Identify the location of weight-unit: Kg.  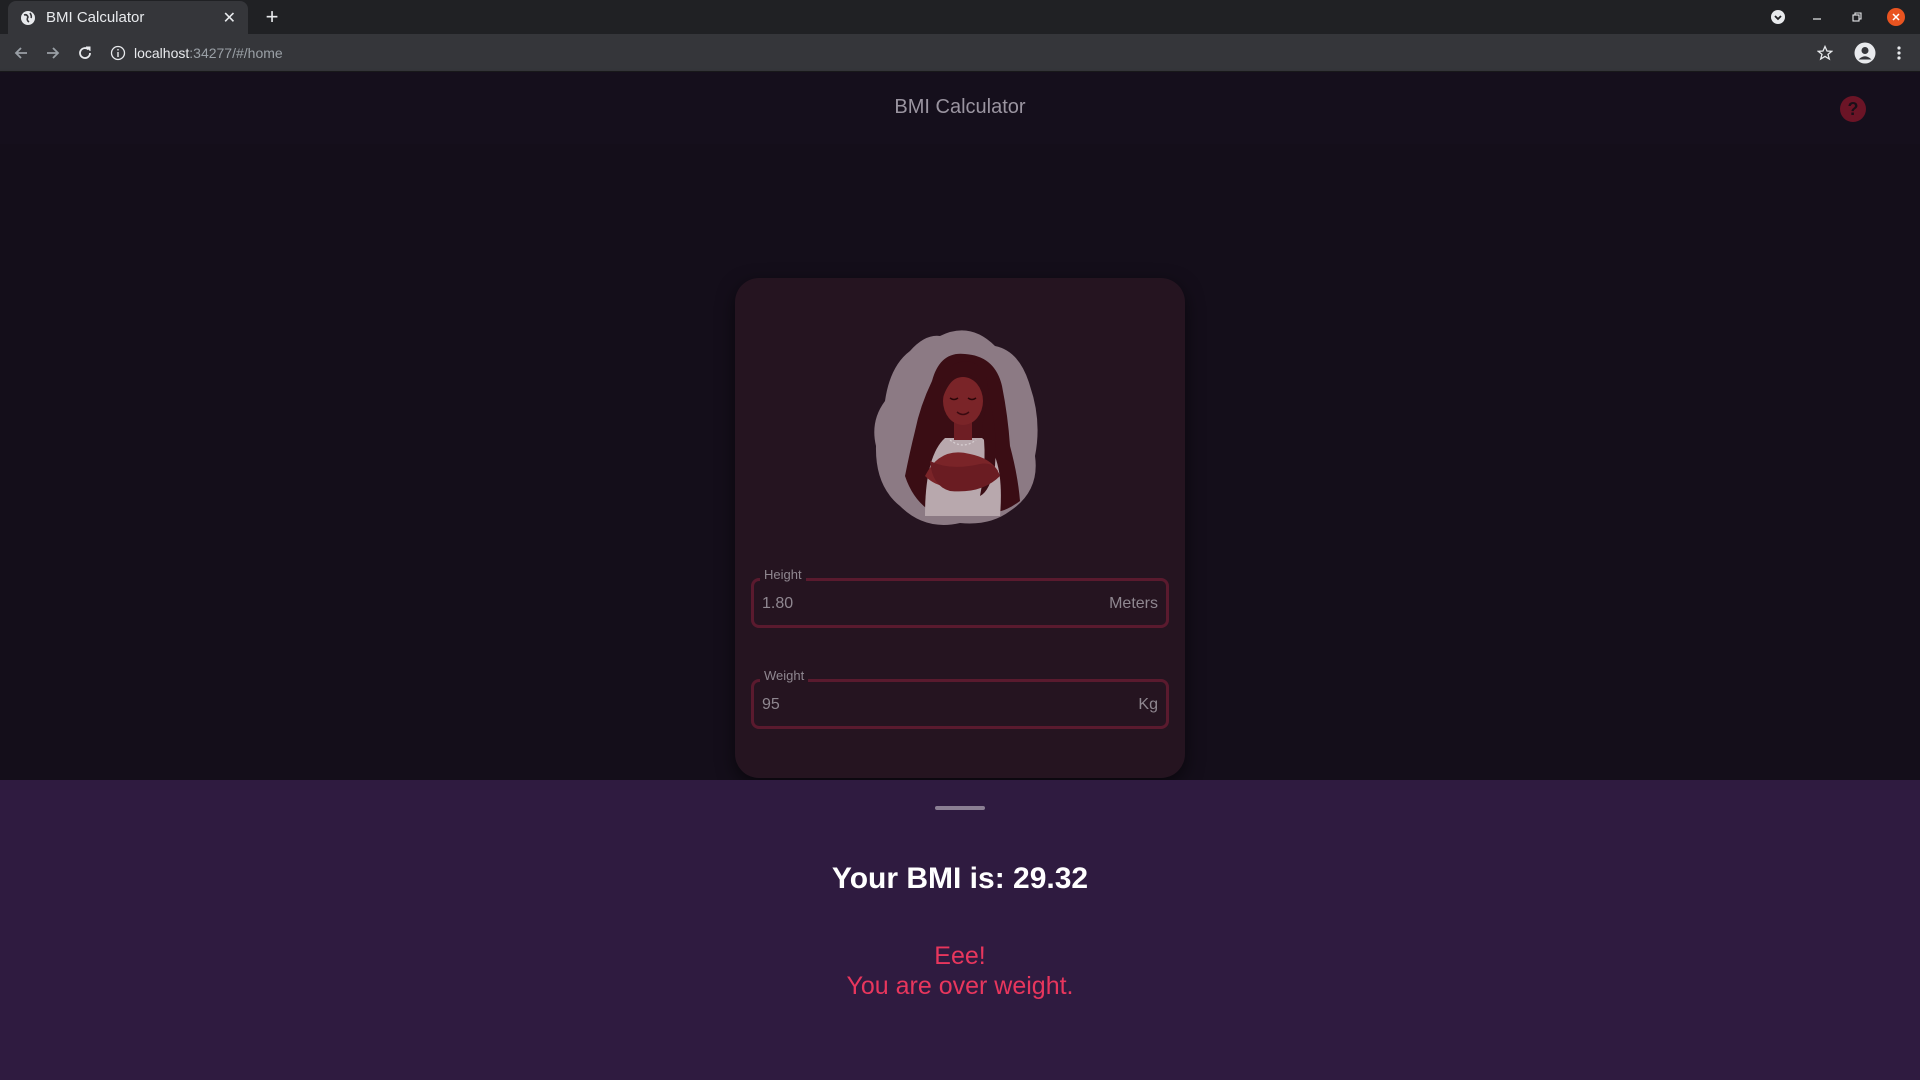
(1148, 704).